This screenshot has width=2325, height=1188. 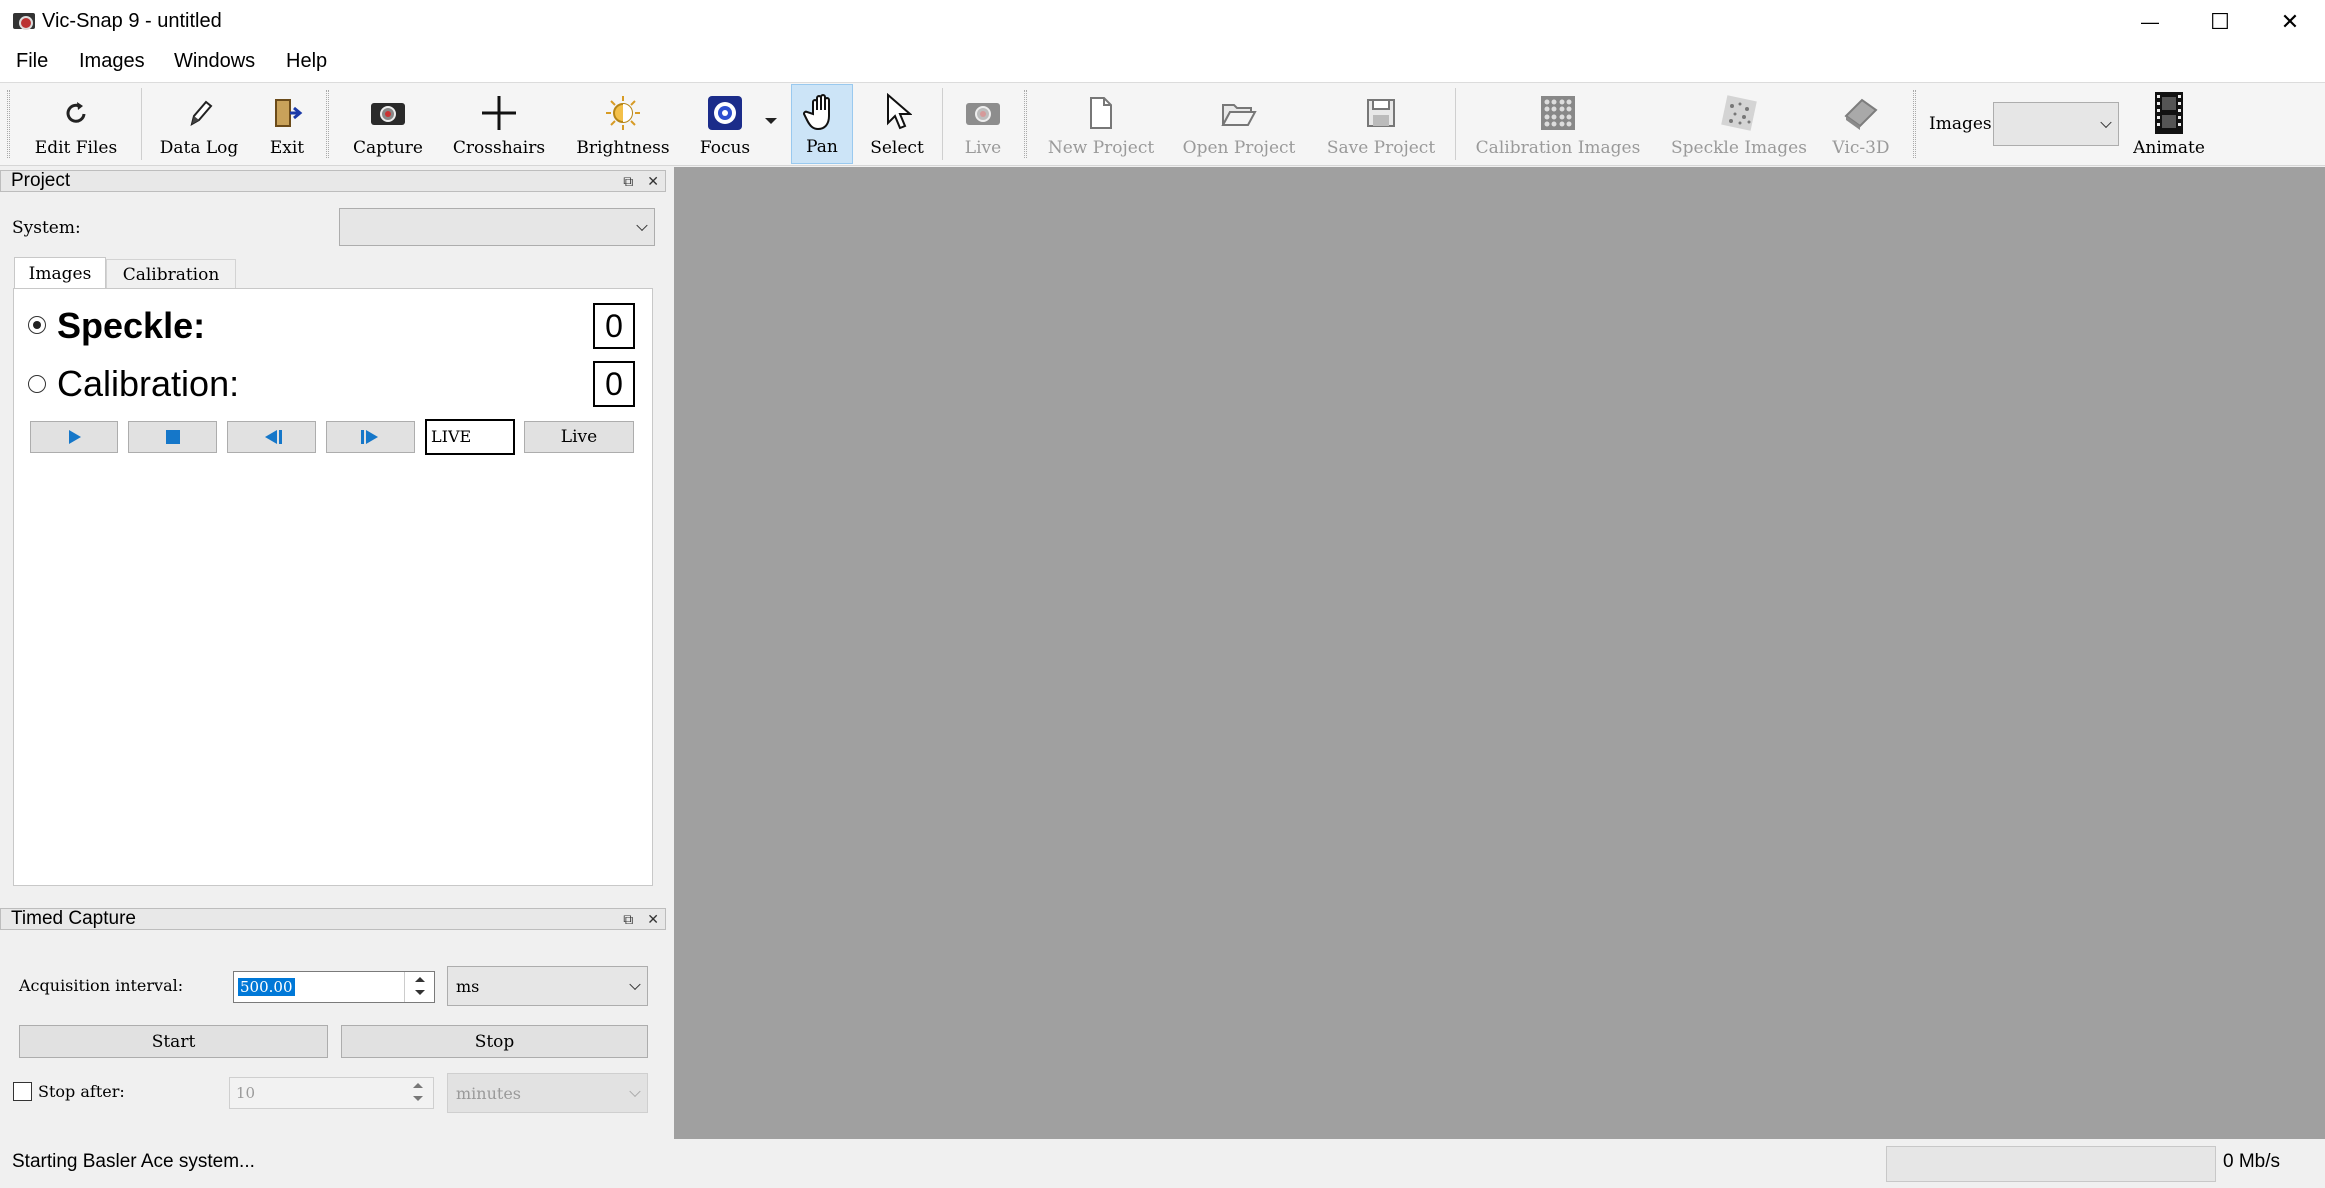 I want to click on data-log-label: Data Log, so click(x=199, y=148).